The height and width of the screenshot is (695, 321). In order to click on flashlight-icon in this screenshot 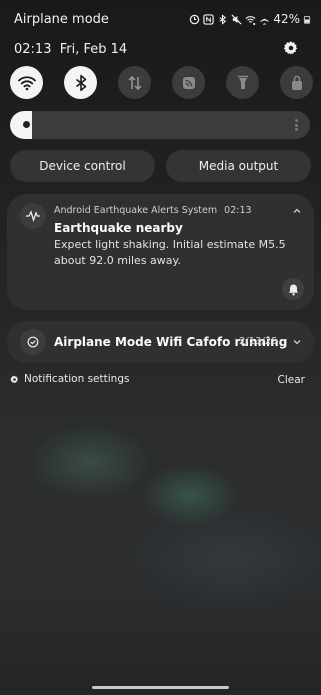, I will do `click(242, 82)`.